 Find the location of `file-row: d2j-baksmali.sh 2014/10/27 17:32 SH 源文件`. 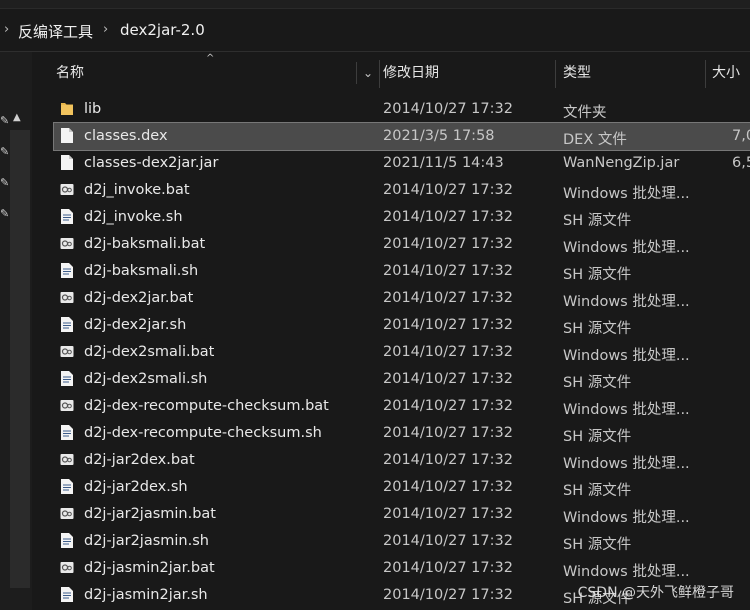

file-row: d2j-baksmali.sh 2014/10/27 17:32 SH 源文件 is located at coordinates (402, 271).